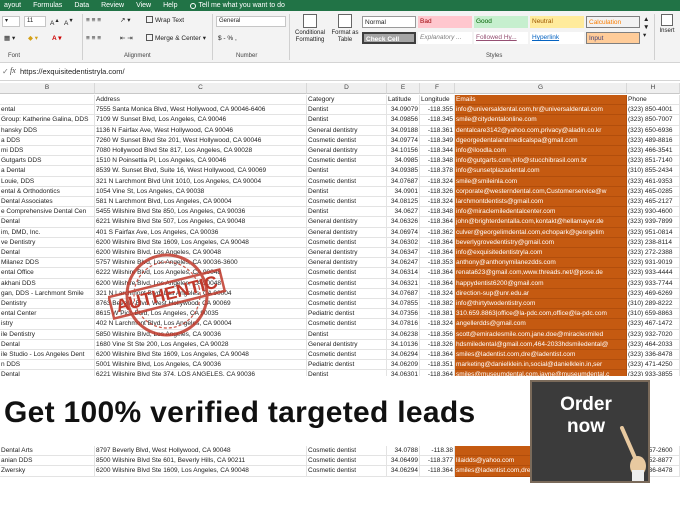 The height and width of the screenshot is (510, 680). What do you see at coordinates (47, 242) in the screenshot?
I see `cell-name: ve Dentistry` at bounding box center [47, 242].